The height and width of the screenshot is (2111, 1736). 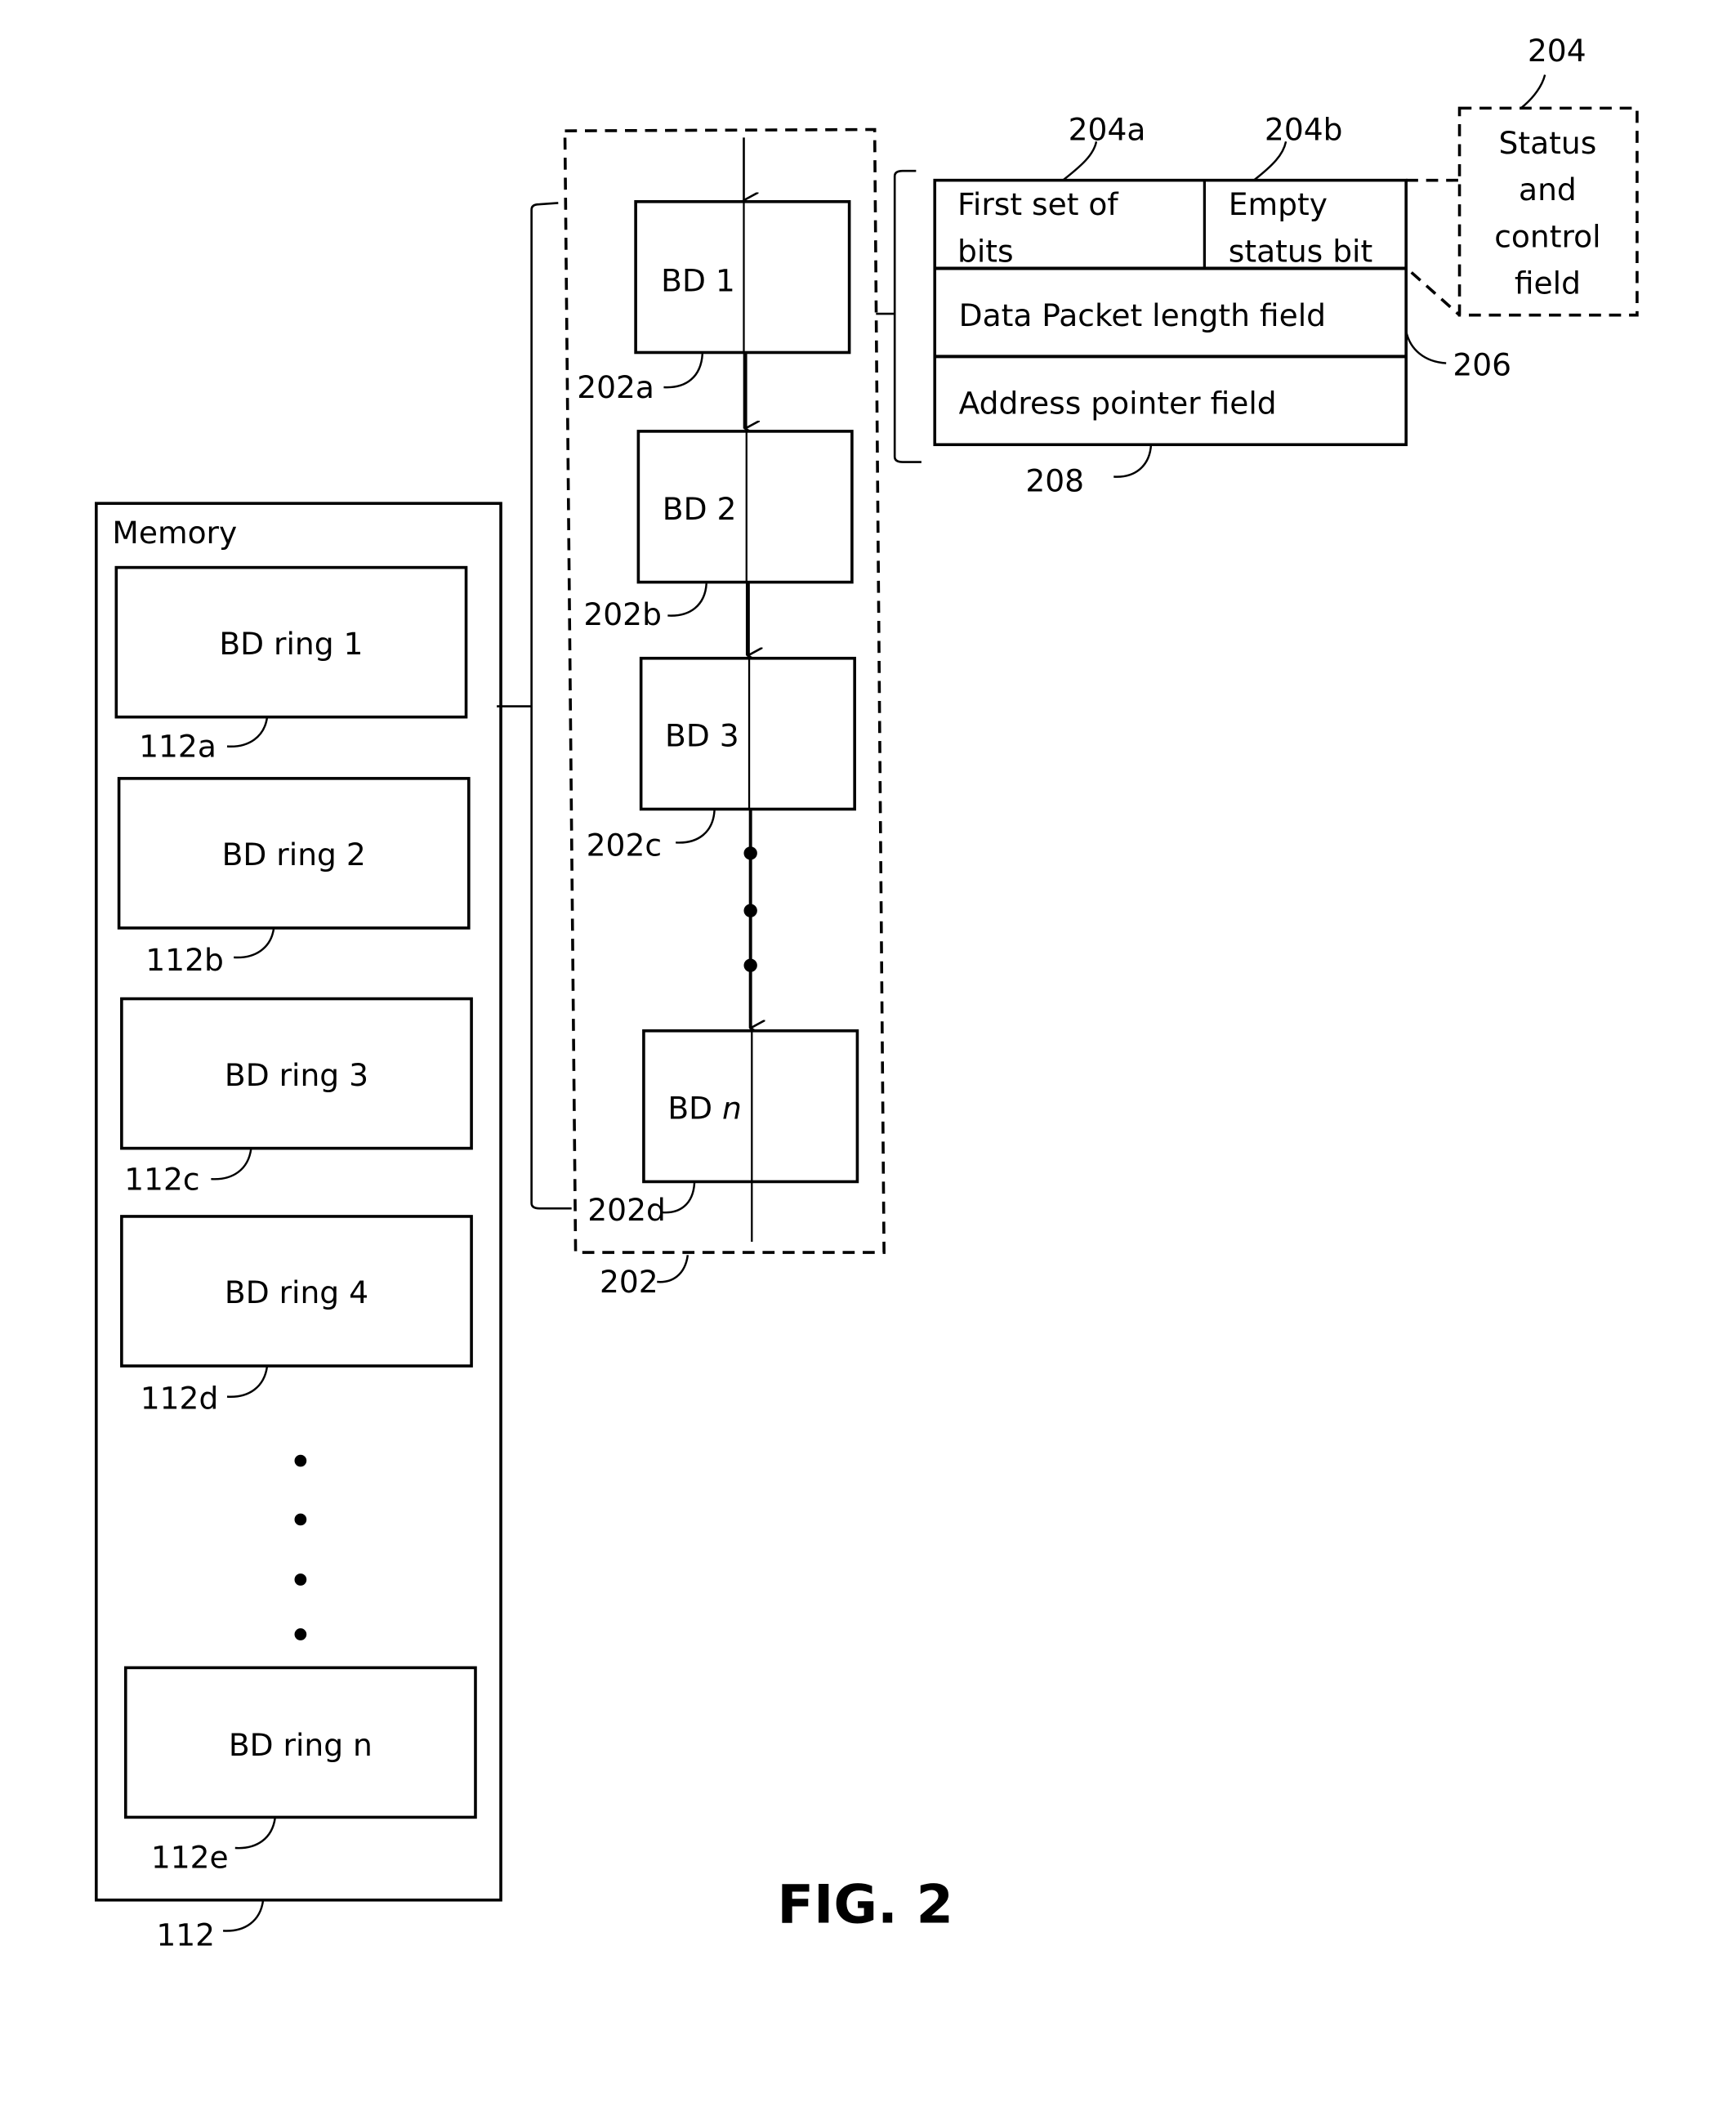 I want to click on ref-208: 208, so click(x=1055, y=480).